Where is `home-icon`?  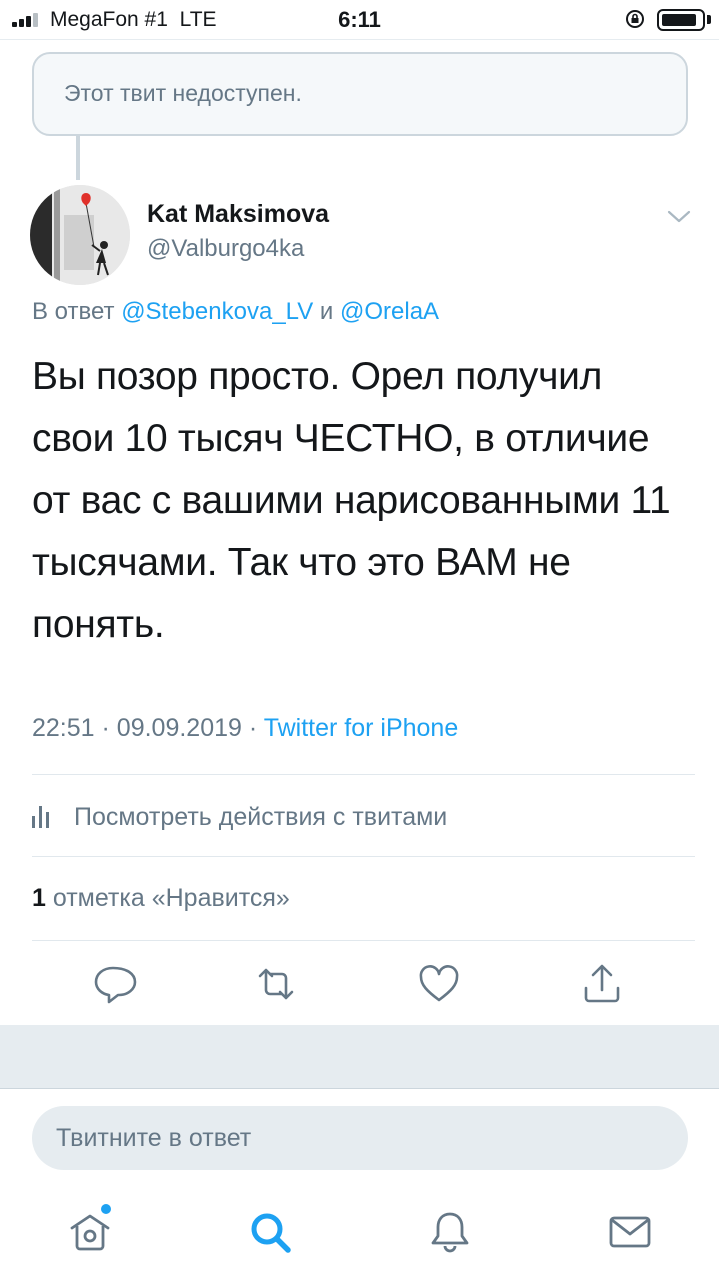 home-icon is located at coordinates (90, 1232).